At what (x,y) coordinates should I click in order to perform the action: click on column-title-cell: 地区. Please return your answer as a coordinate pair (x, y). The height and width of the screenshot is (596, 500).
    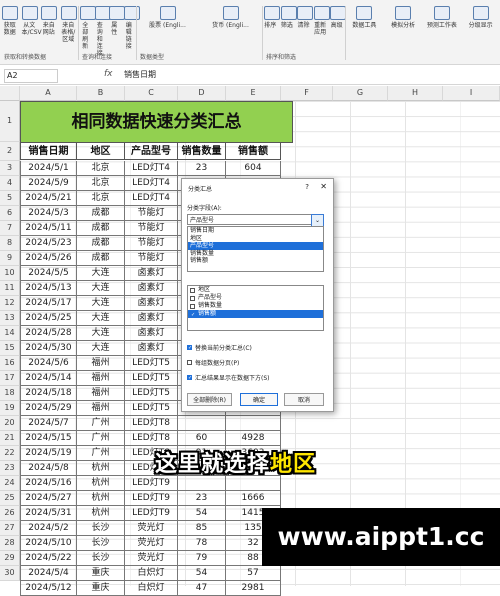
    Looking at the image, I should click on (101, 151).